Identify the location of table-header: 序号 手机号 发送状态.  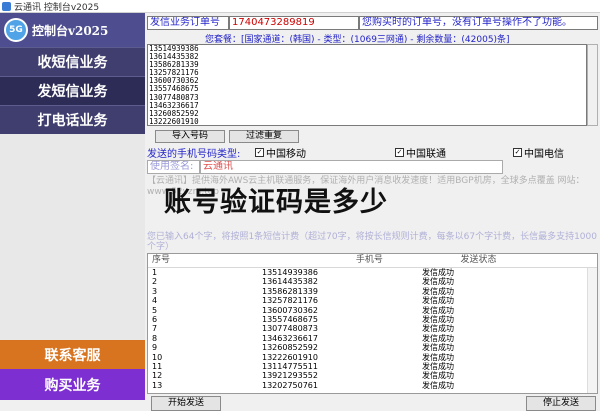
(372, 261).